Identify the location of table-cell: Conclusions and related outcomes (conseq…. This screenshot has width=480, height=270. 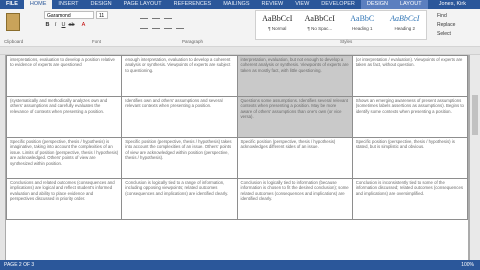
(64, 199).